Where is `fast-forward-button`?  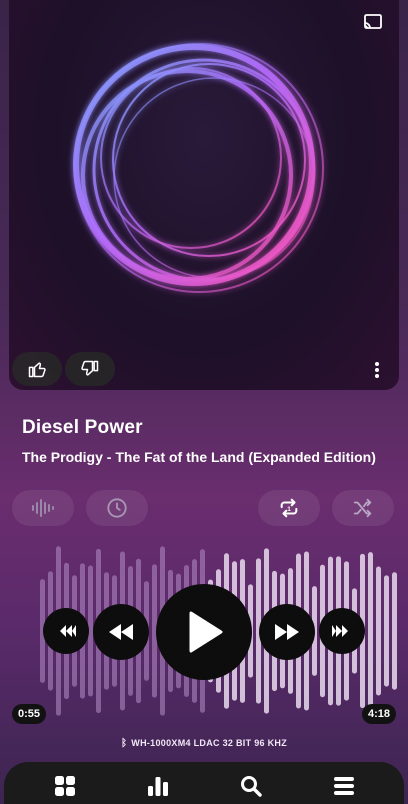
fast-forward-button is located at coordinates (287, 632).